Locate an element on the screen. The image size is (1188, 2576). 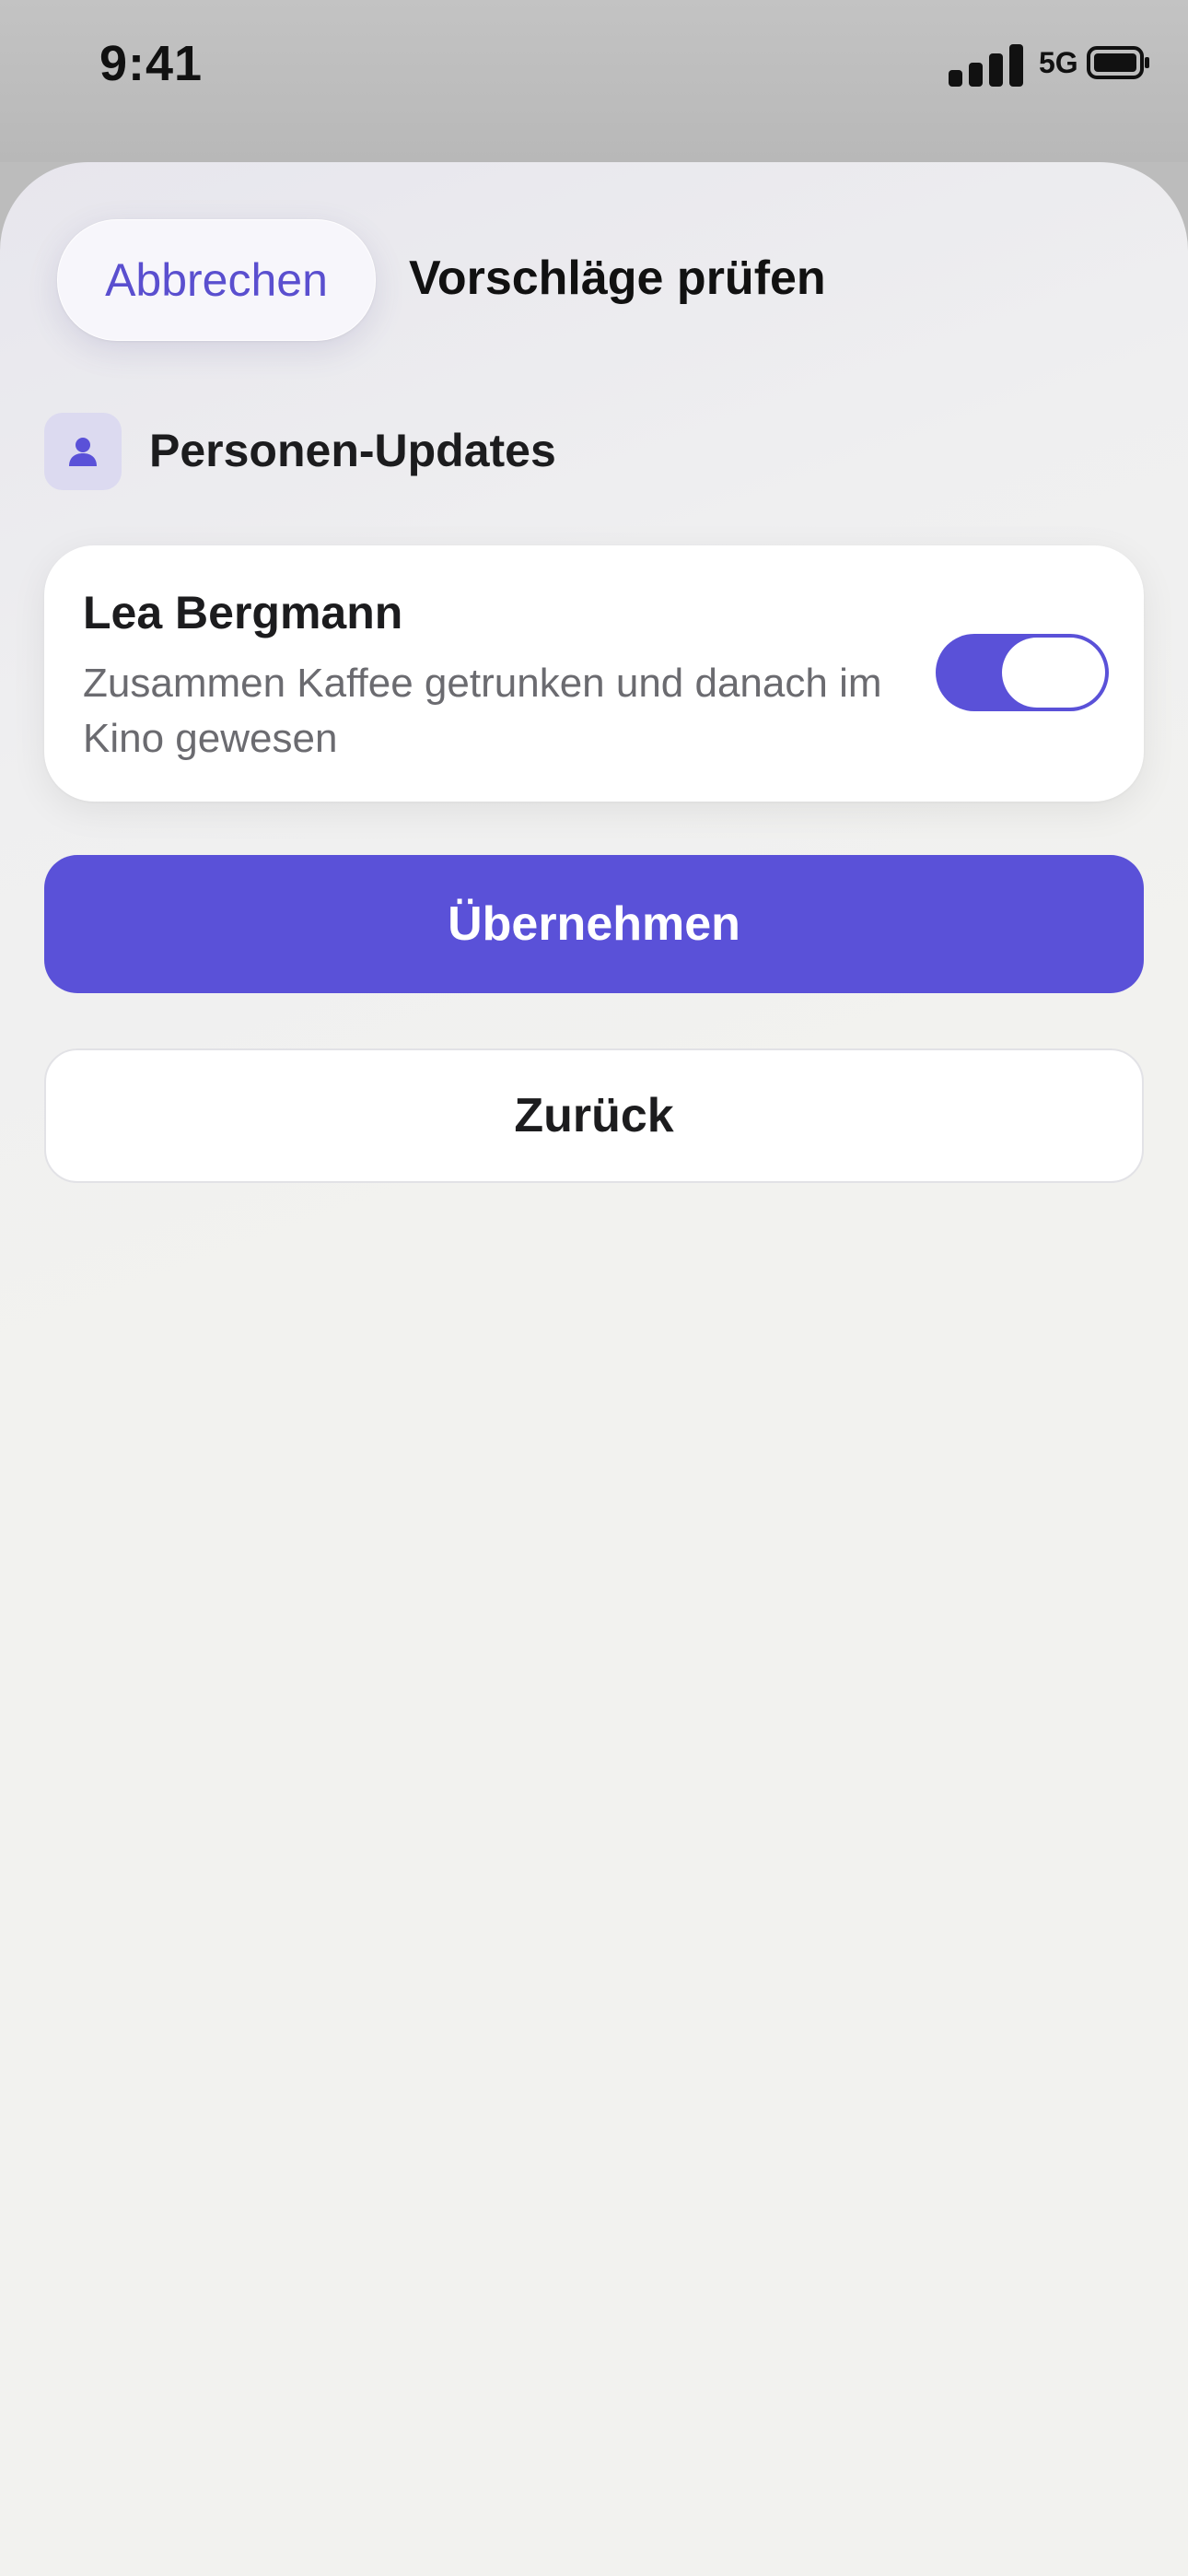
include-update-toggle is located at coordinates (1022, 672).